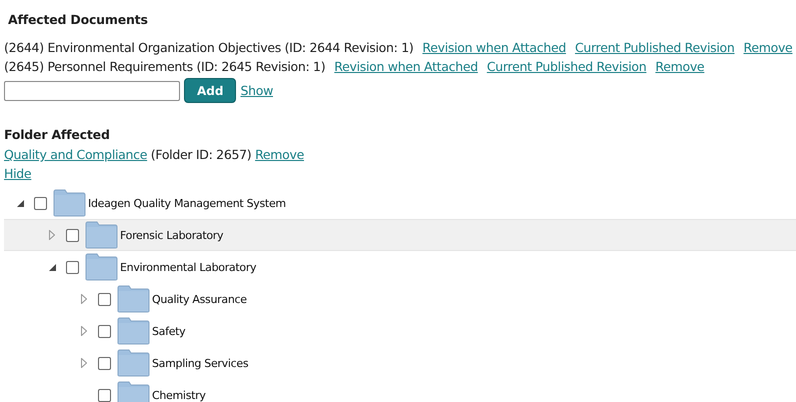  What do you see at coordinates (18, 173) in the screenshot?
I see `hide-link: Hide` at bounding box center [18, 173].